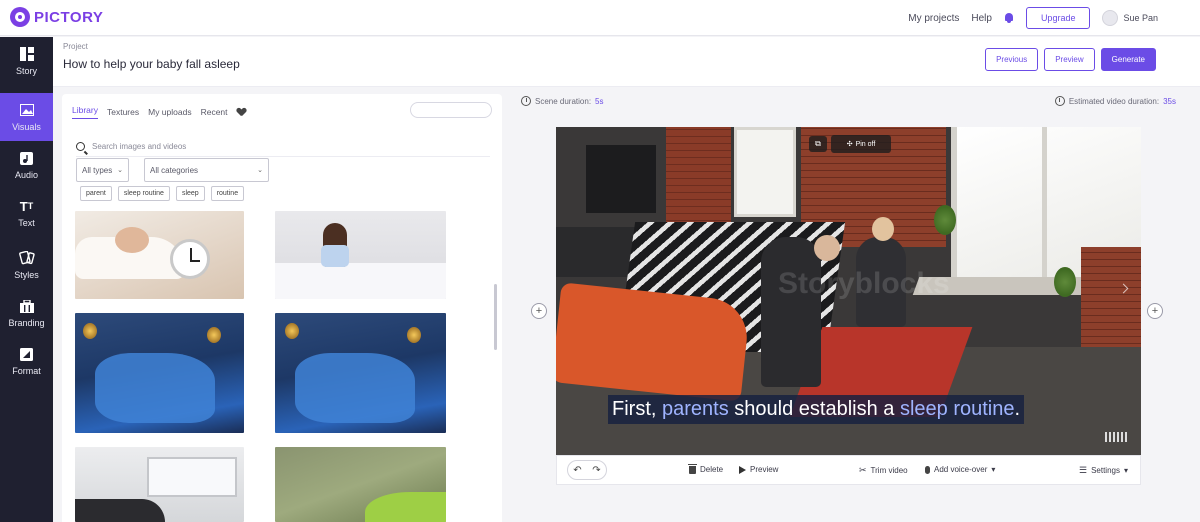 Image resolution: width=1200 pixels, height=522 pixels. What do you see at coordinates (1116, 437) in the screenshot?
I see `audio-wave-icon` at bounding box center [1116, 437].